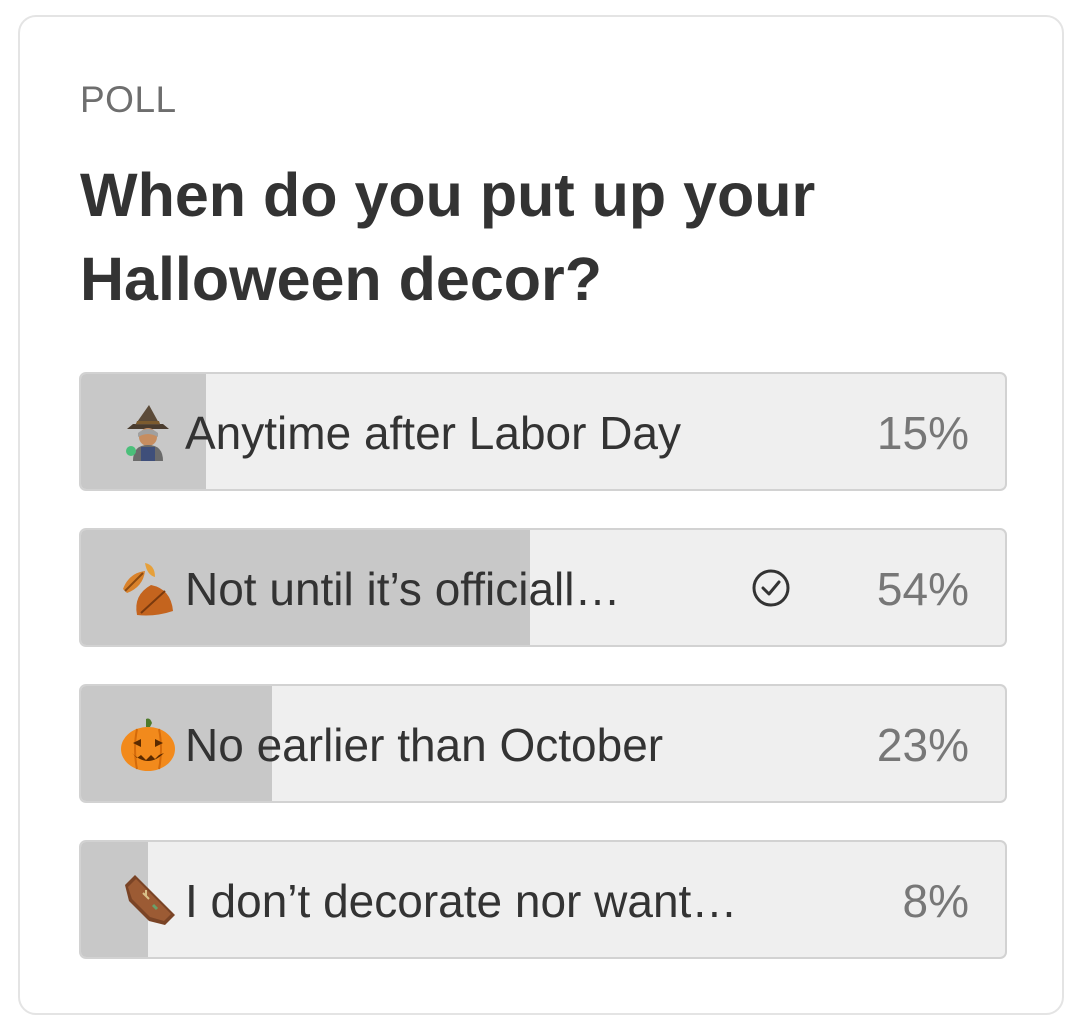 The height and width of the screenshot is (1015, 1089). Describe the element at coordinates (148, 744) in the screenshot. I see `jack-o-lantern-icon` at that location.